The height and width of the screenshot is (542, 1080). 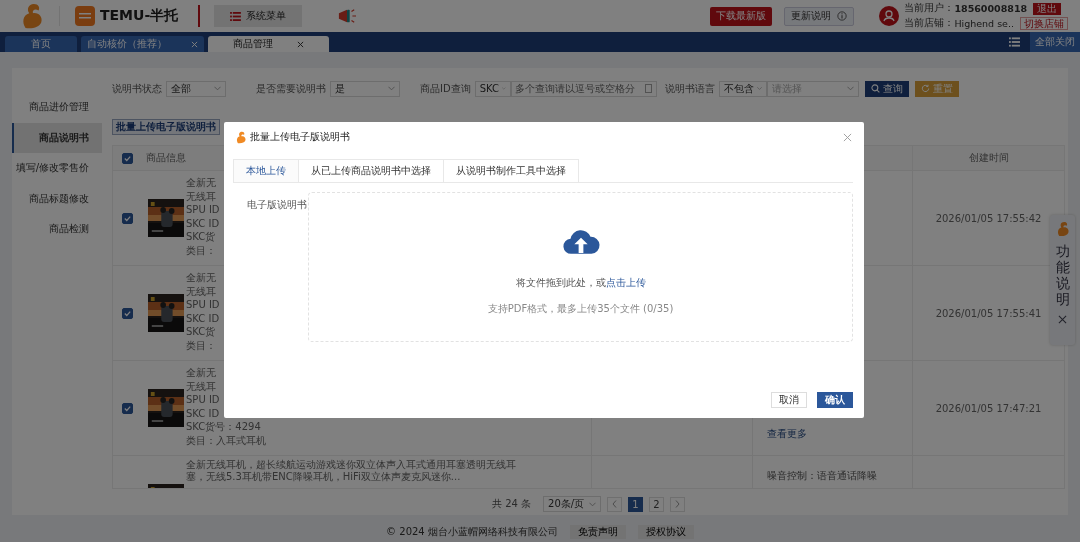 What do you see at coordinates (258, 16) in the screenshot?
I see `menu-button: 系统菜单` at bounding box center [258, 16].